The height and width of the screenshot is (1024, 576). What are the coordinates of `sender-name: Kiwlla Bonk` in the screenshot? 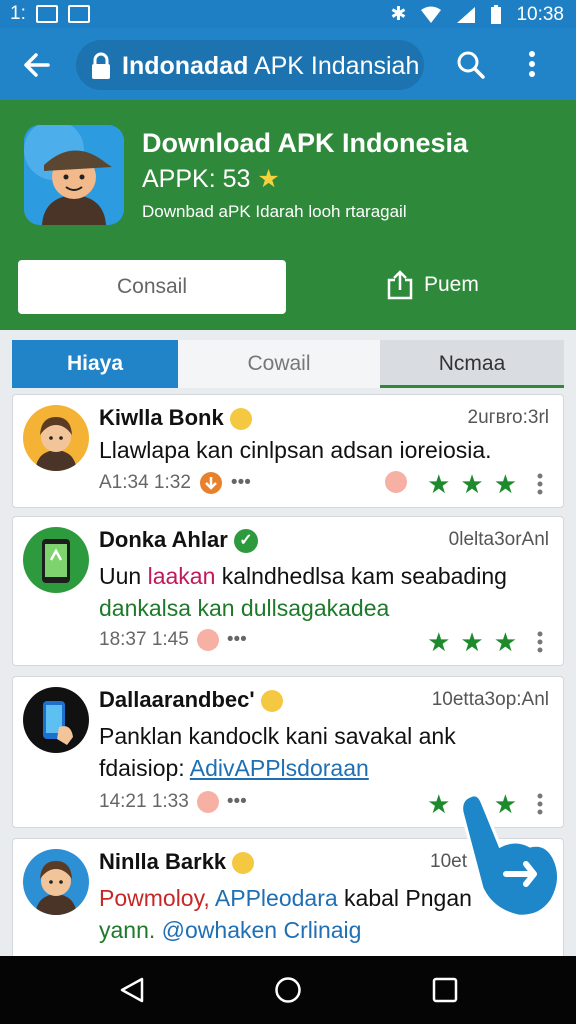 It's located at (175, 418).